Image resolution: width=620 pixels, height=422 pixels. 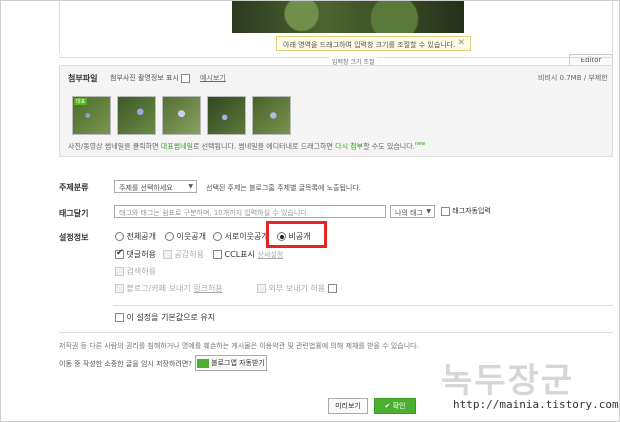 What do you see at coordinates (119, 317) in the screenshot?
I see `save-default-checkbox` at bounding box center [119, 317].